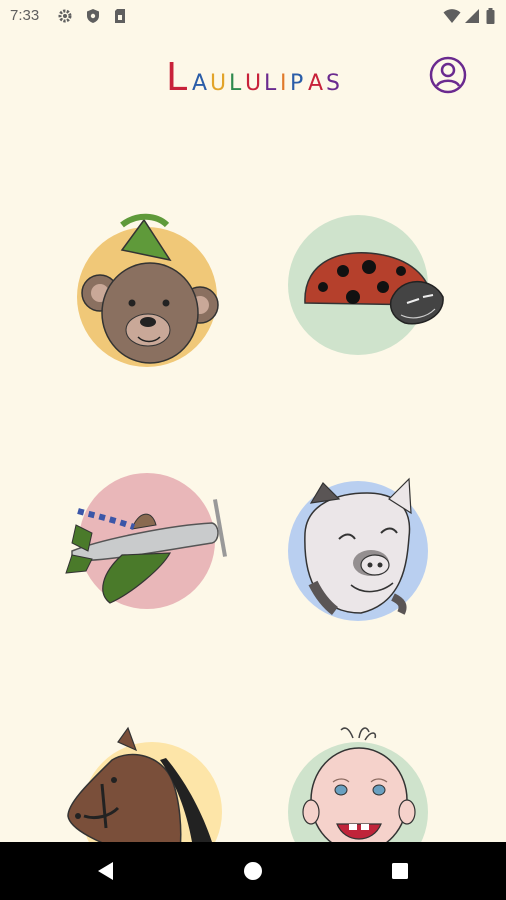  I want to click on sim-card-icon, so click(120, 18).